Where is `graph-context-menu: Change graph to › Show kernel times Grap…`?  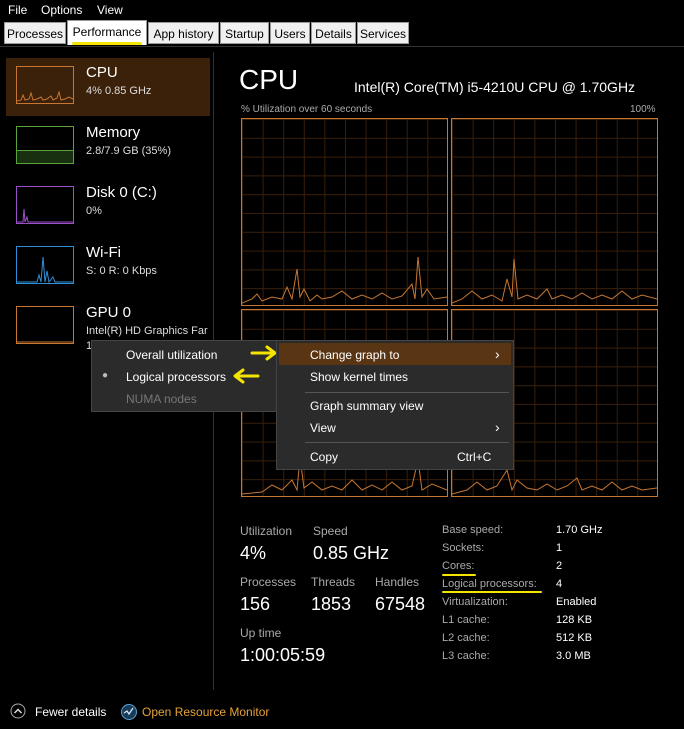
graph-context-menu: Change graph to › Show kernel times Grap… is located at coordinates (395, 405).